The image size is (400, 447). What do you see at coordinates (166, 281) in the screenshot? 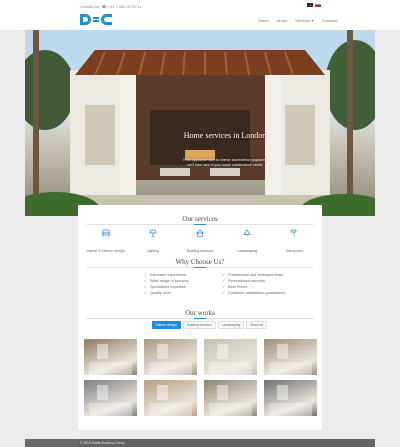
I see `why-item: ✓ Wide range of services` at bounding box center [166, 281].